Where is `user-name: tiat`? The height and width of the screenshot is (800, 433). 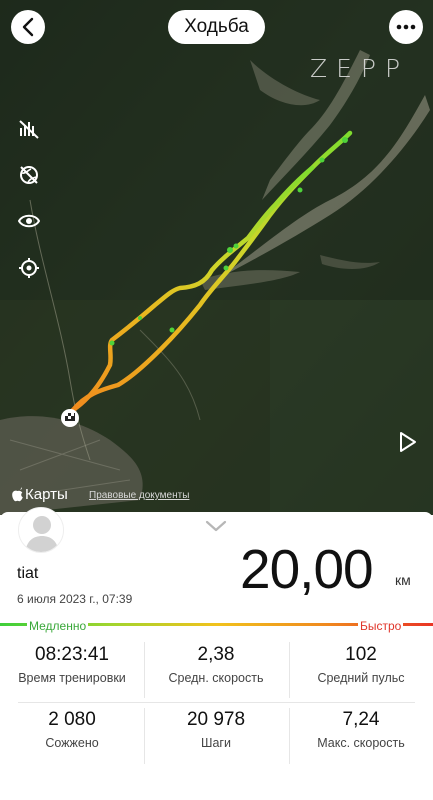
user-name: tiat is located at coordinates (28, 573).